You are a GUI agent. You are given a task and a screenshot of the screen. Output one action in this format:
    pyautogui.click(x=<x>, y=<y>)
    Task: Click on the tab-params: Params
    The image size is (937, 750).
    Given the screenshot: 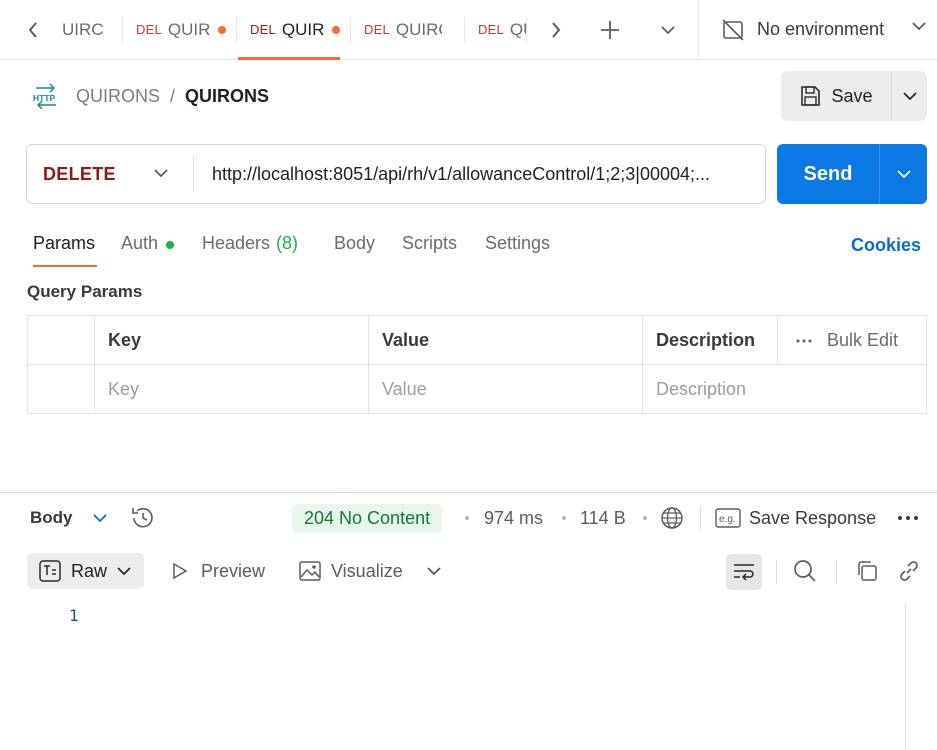 What is the action you would take?
    pyautogui.click(x=64, y=253)
    